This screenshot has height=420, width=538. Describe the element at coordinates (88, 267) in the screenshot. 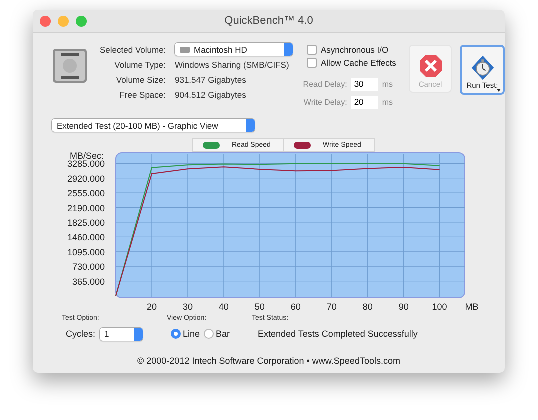

I see `axis-label: 730.000` at that location.